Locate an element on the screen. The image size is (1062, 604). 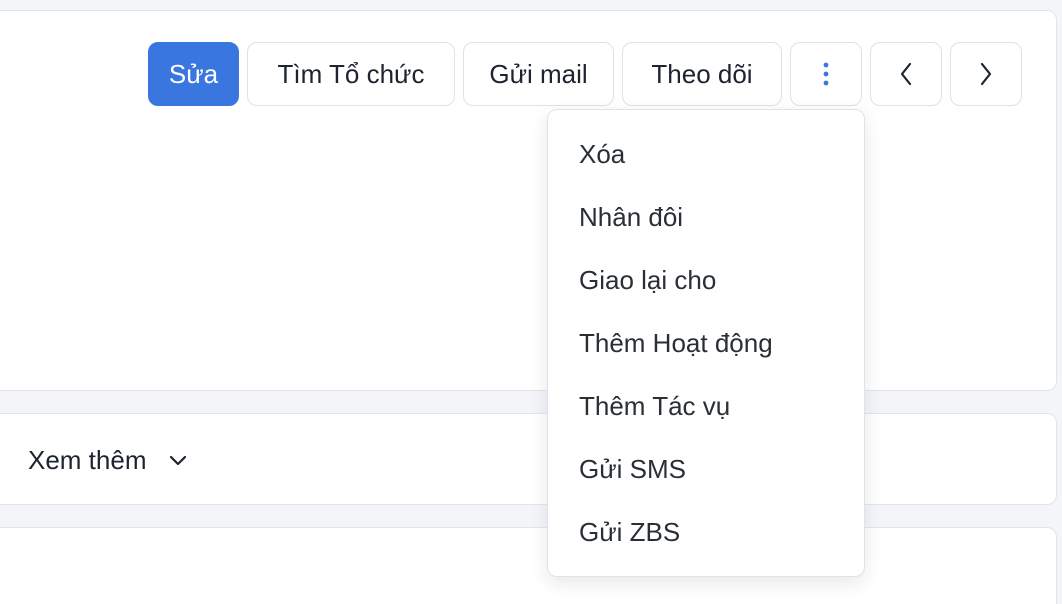
more-actions-button is located at coordinates (826, 74).